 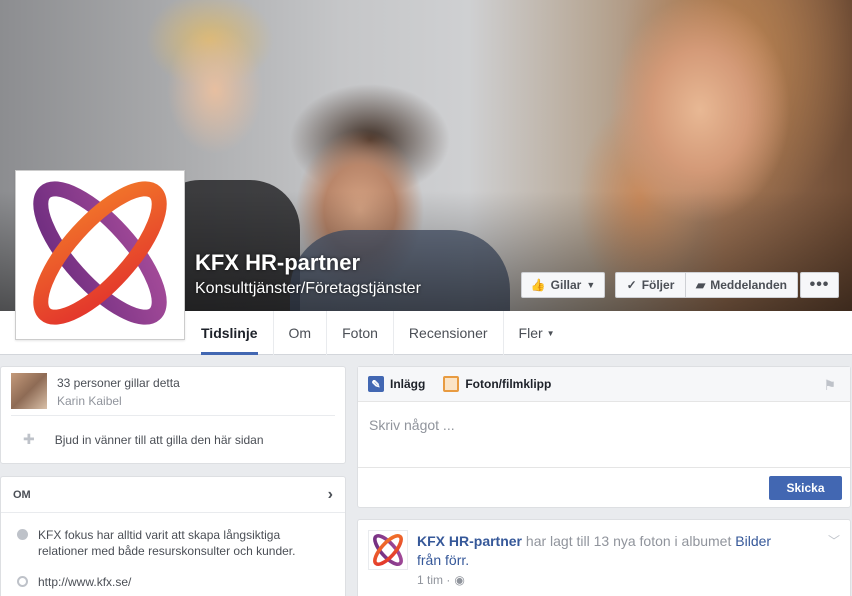 I want to click on story-meta: 1 tim · ◉, so click(x=441, y=580).